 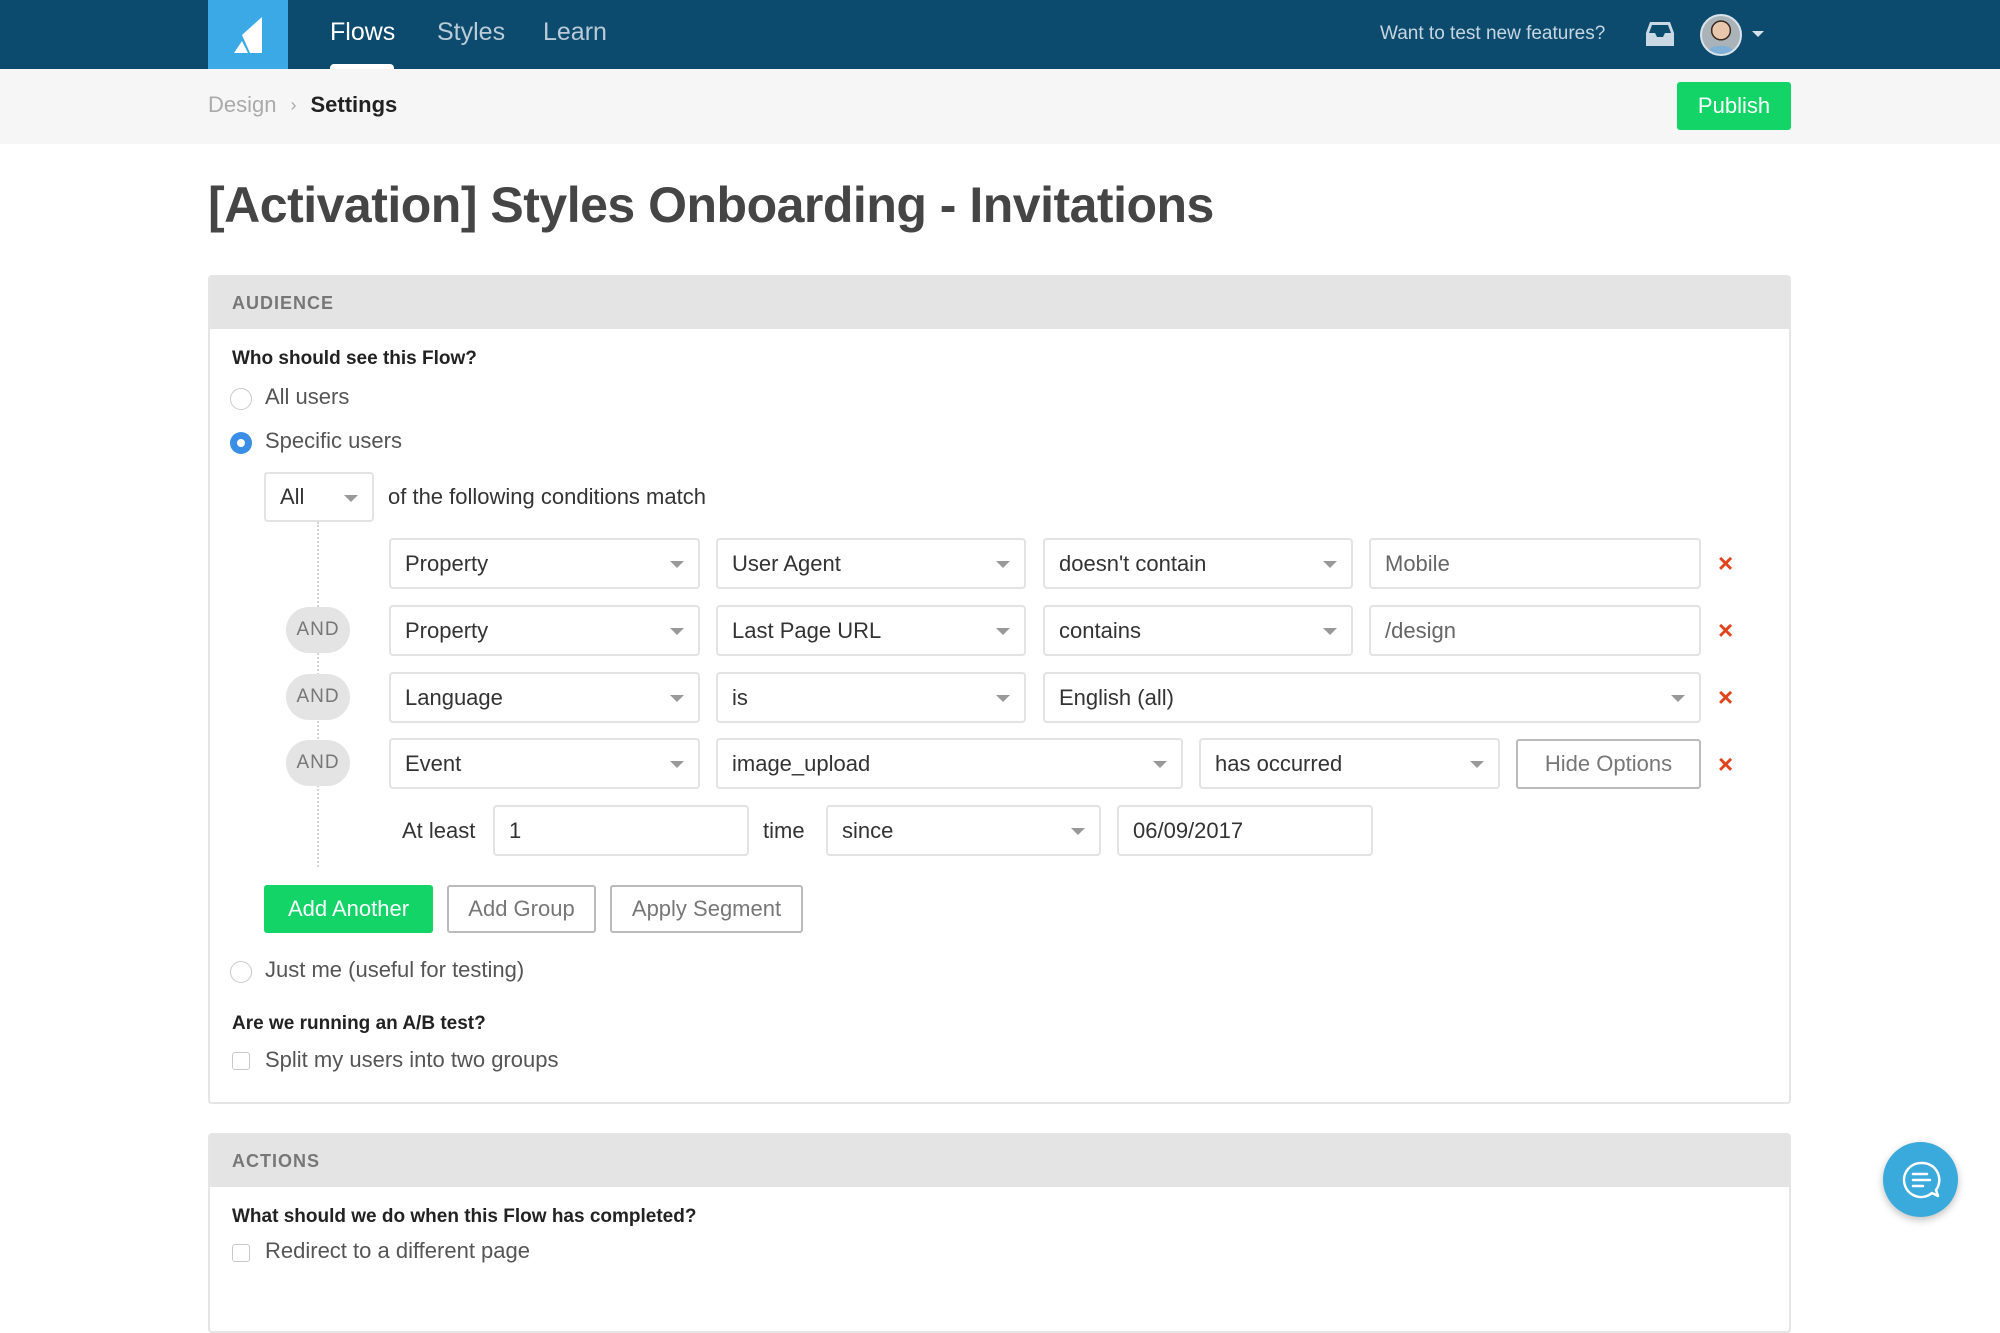 I want to click on since-date-input: 06/09/2017, so click(x=1245, y=830).